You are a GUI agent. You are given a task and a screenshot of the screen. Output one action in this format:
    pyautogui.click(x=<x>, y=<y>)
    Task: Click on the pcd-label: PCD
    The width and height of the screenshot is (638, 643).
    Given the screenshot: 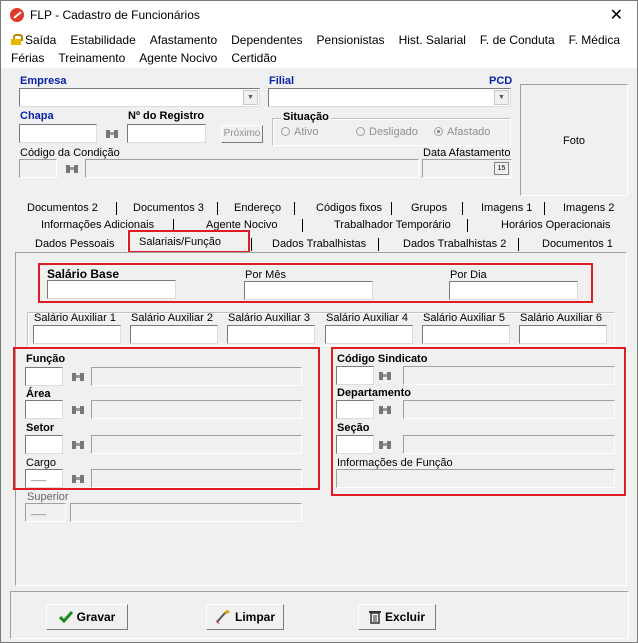 What is the action you would take?
    pyautogui.click(x=501, y=81)
    